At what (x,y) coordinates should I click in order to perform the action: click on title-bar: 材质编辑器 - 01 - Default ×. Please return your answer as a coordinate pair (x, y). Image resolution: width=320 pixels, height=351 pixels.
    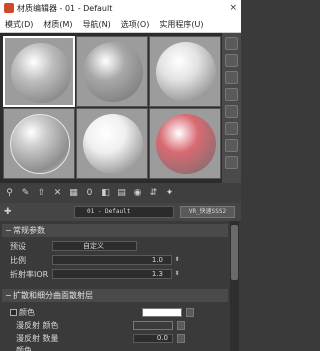
    Looking at the image, I should click on (120, 8).